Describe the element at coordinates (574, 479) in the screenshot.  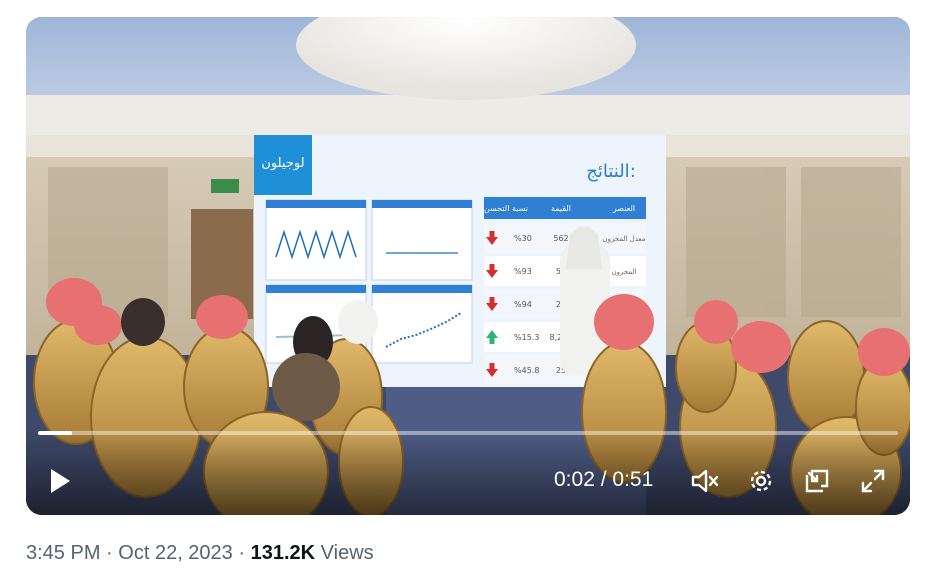
I see `current-time: 0:02` at that location.